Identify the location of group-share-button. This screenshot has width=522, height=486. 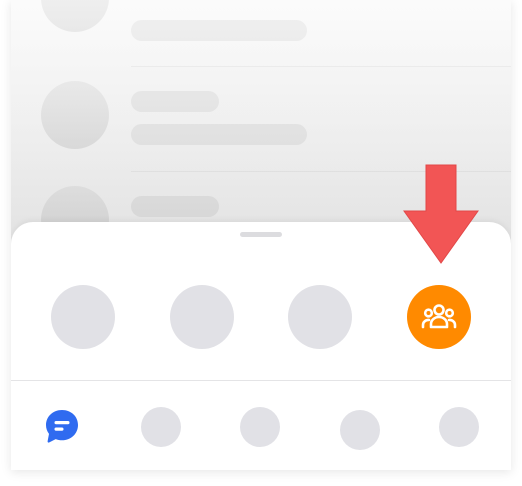
(439, 317).